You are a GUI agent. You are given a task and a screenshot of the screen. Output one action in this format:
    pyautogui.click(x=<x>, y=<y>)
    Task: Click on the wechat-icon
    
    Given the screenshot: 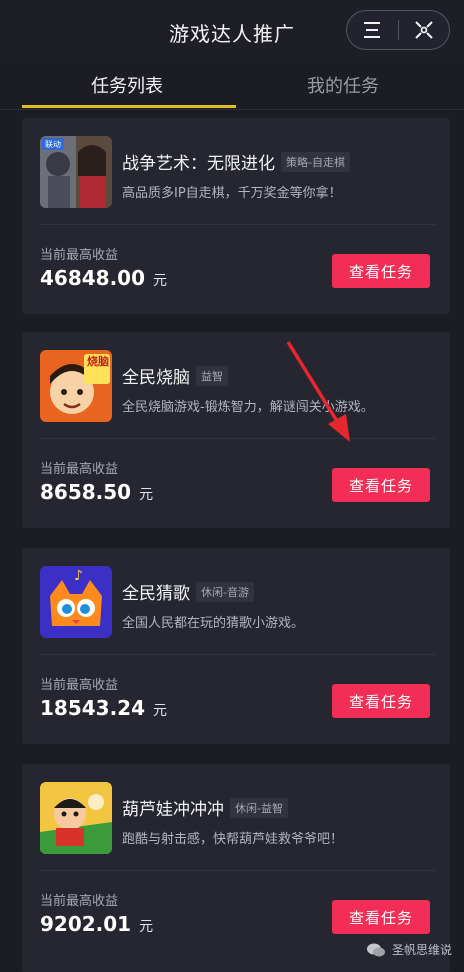 What is the action you would take?
    pyautogui.click(x=375, y=949)
    